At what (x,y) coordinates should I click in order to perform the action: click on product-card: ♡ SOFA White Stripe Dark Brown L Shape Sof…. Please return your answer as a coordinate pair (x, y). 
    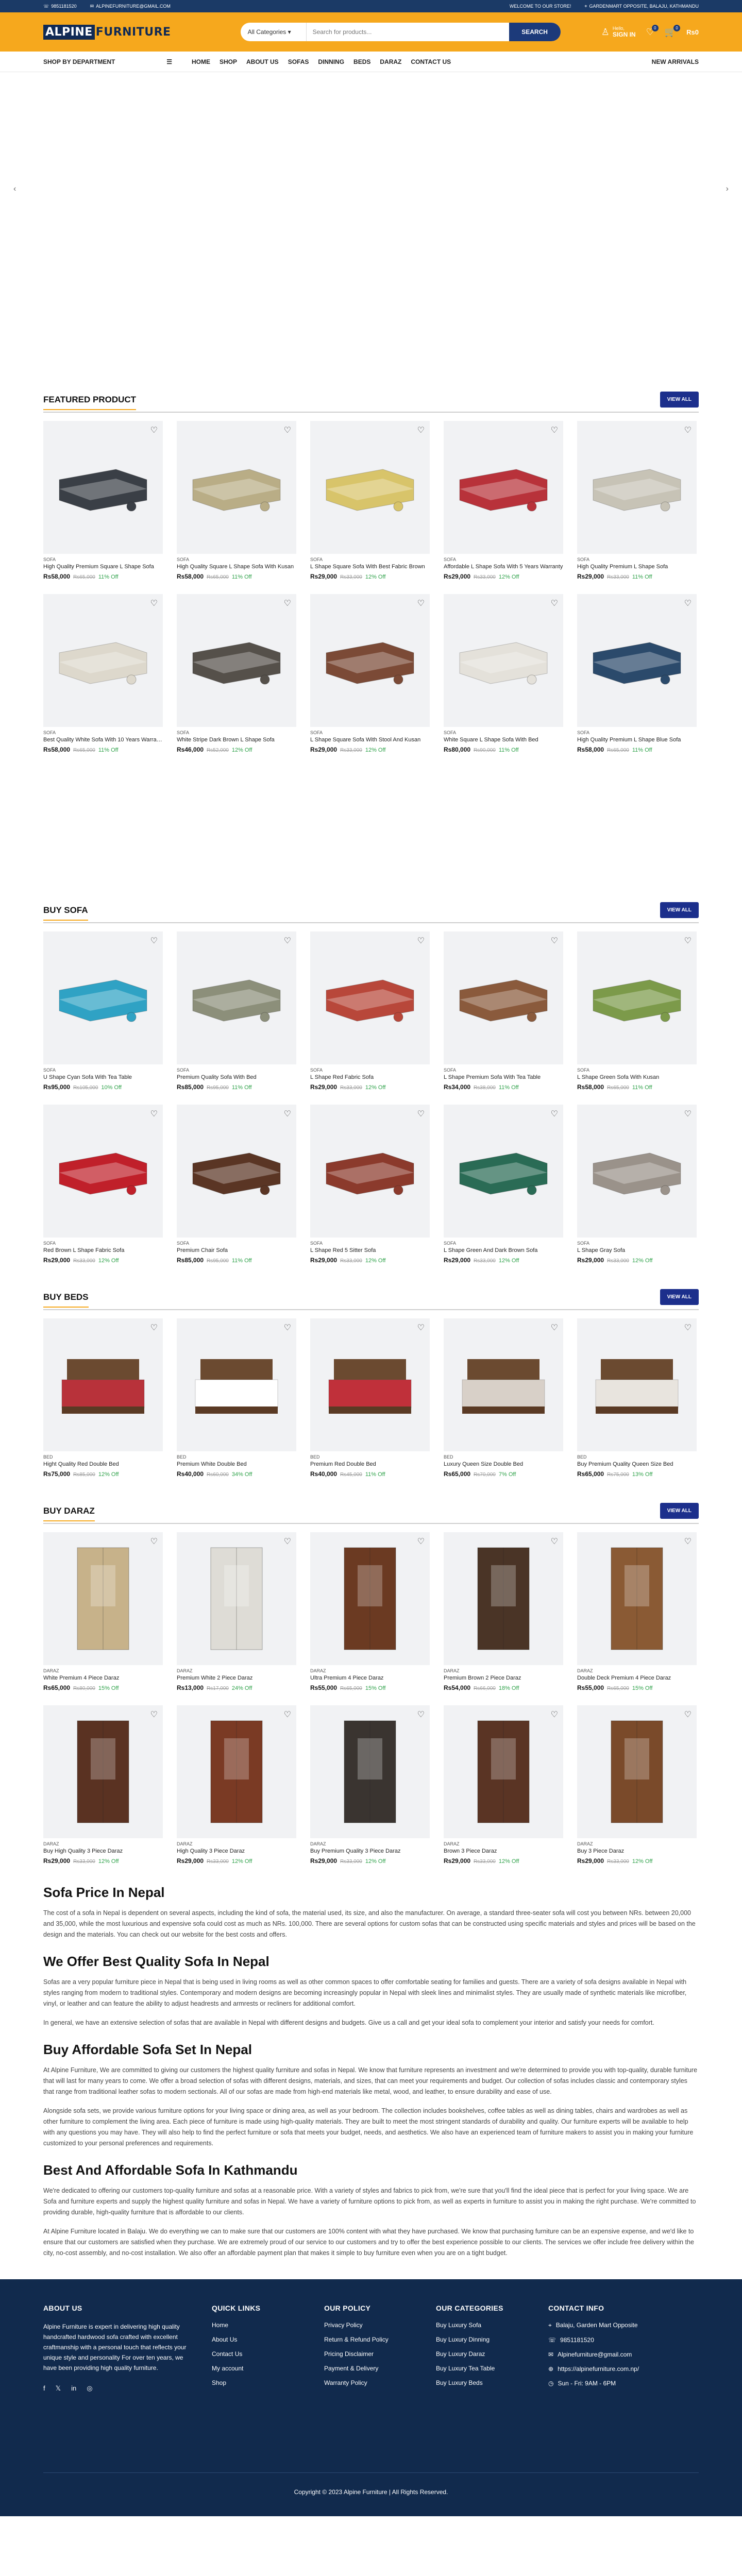
    Looking at the image, I should click on (236, 676).